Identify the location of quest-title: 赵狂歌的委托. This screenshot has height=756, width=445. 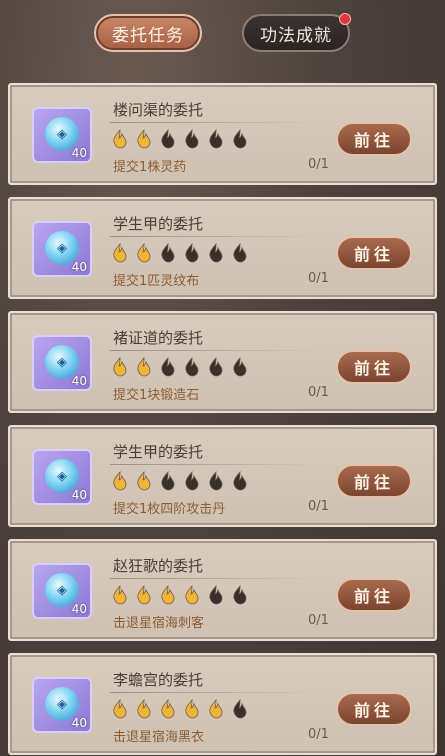
(158, 566).